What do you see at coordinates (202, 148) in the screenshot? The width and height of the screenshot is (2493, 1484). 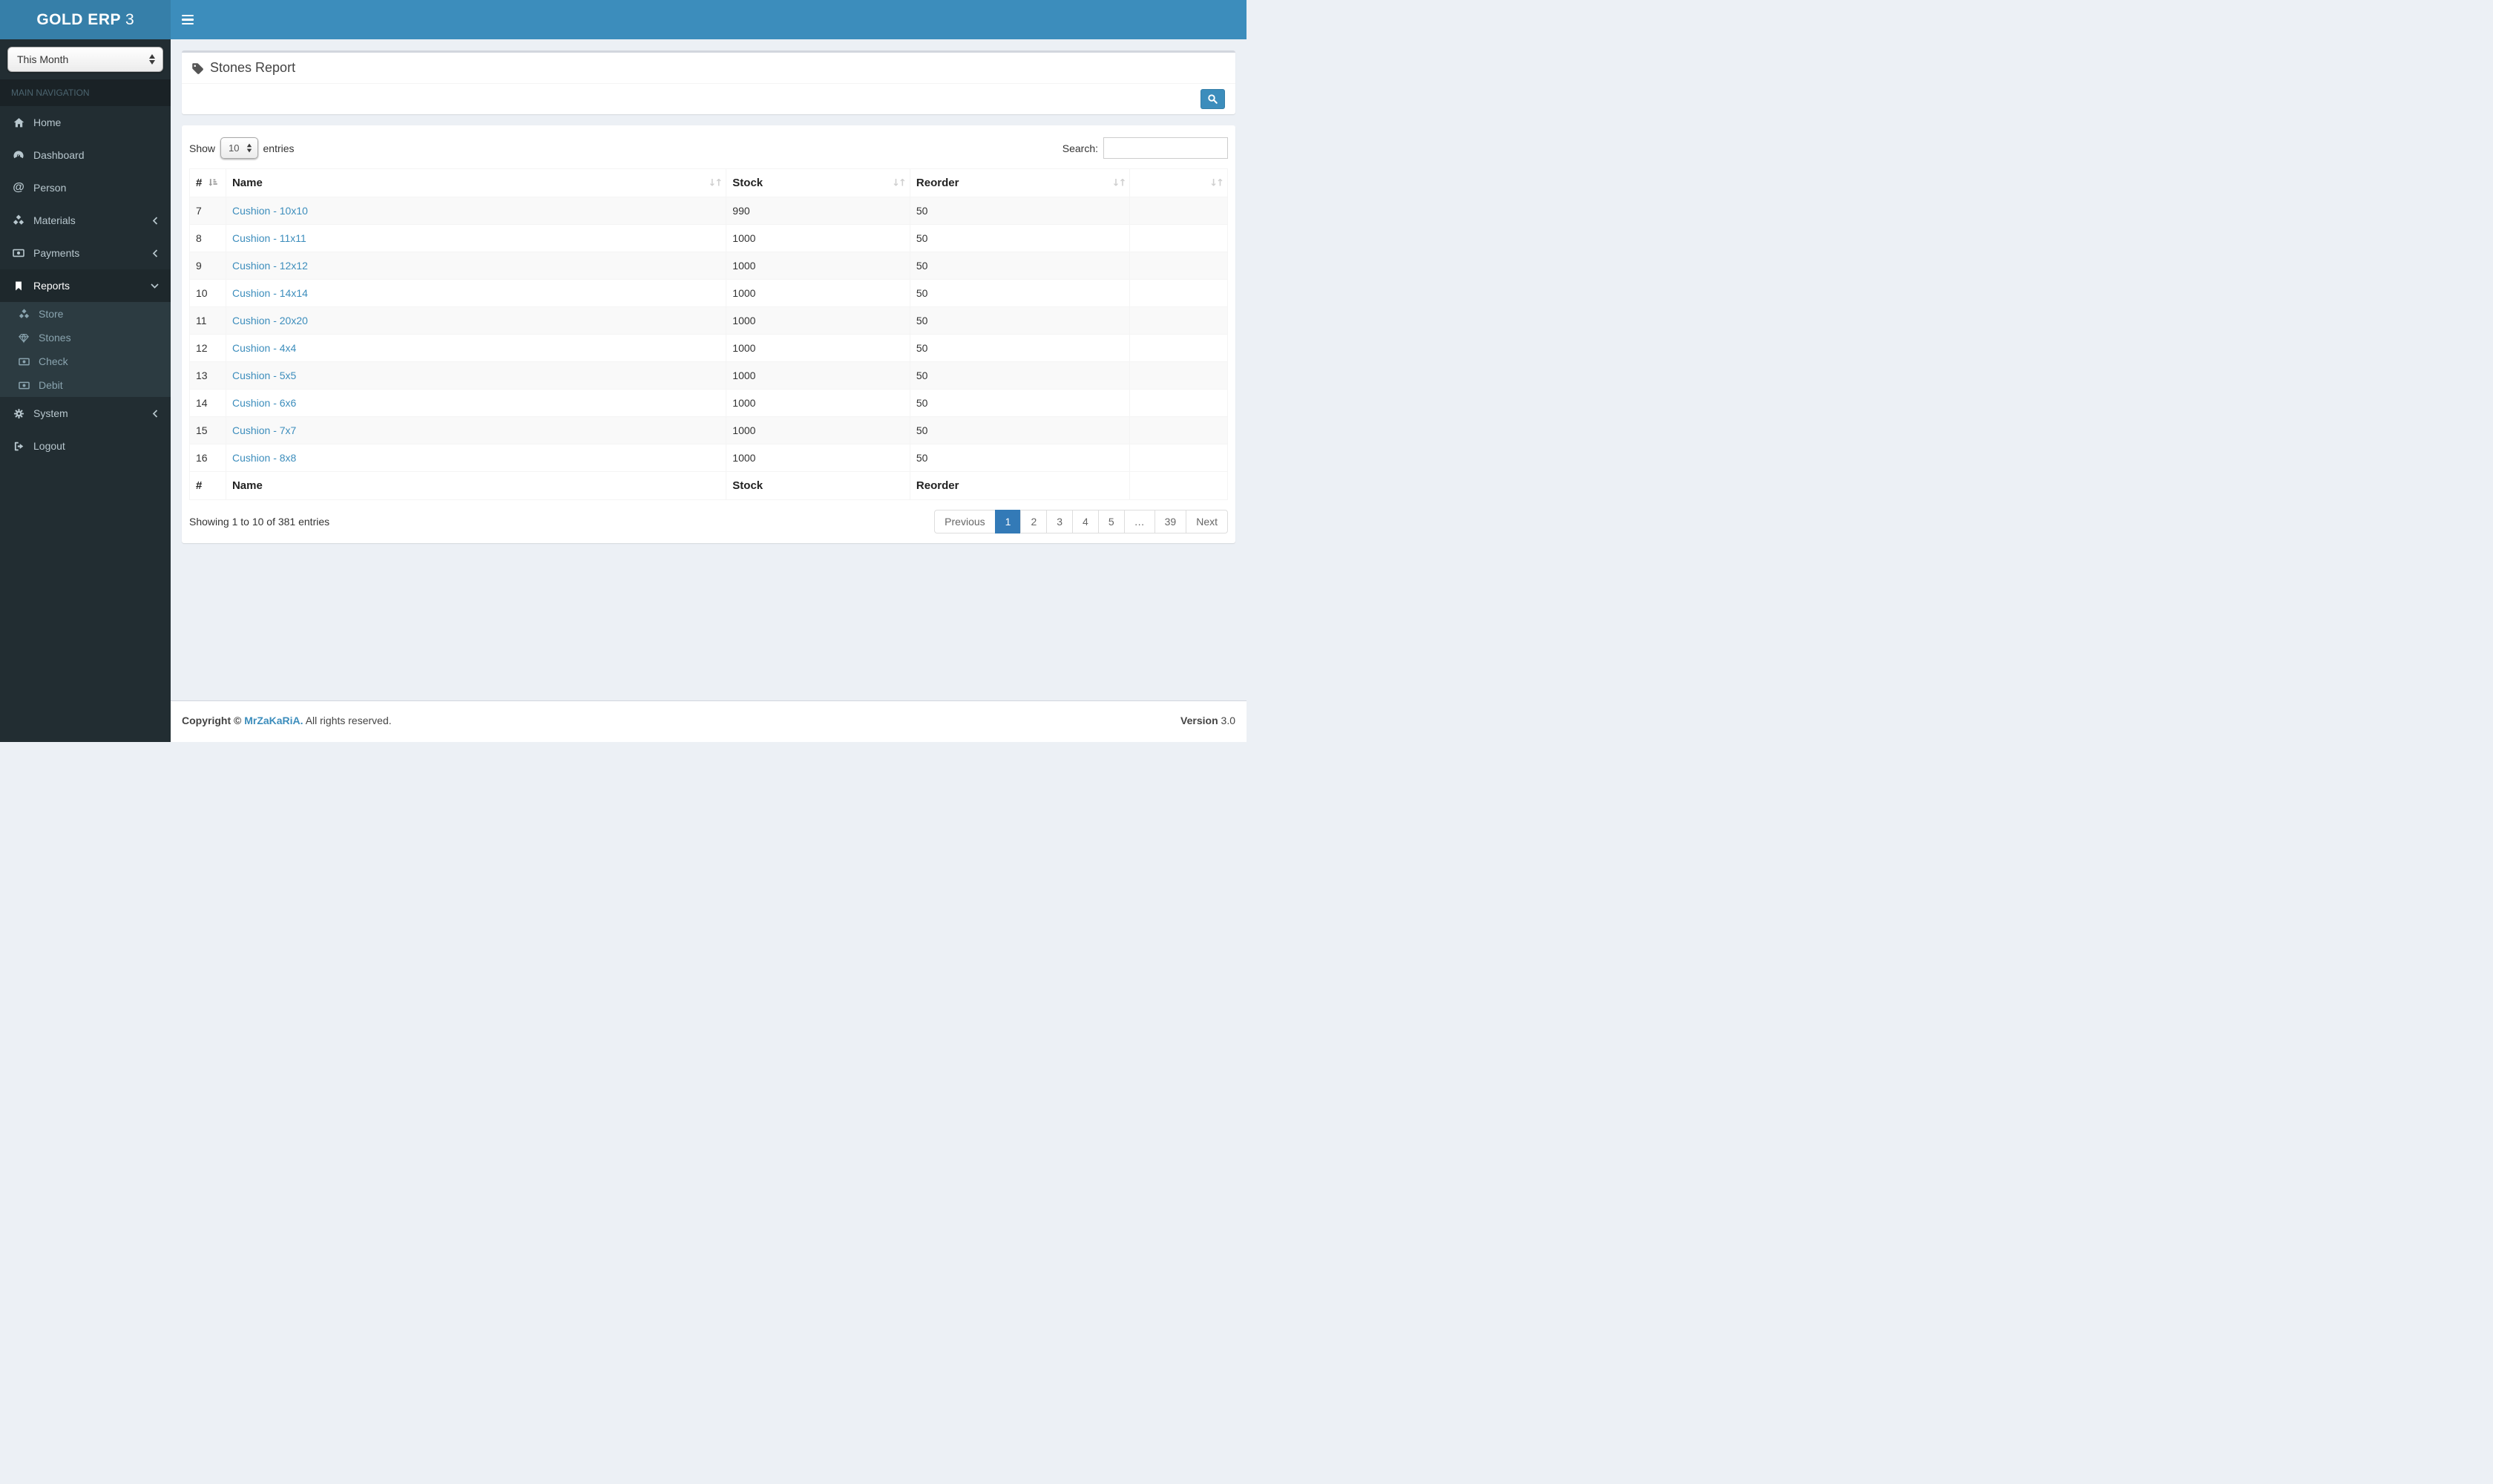 I see `show-label: Show` at bounding box center [202, 148].